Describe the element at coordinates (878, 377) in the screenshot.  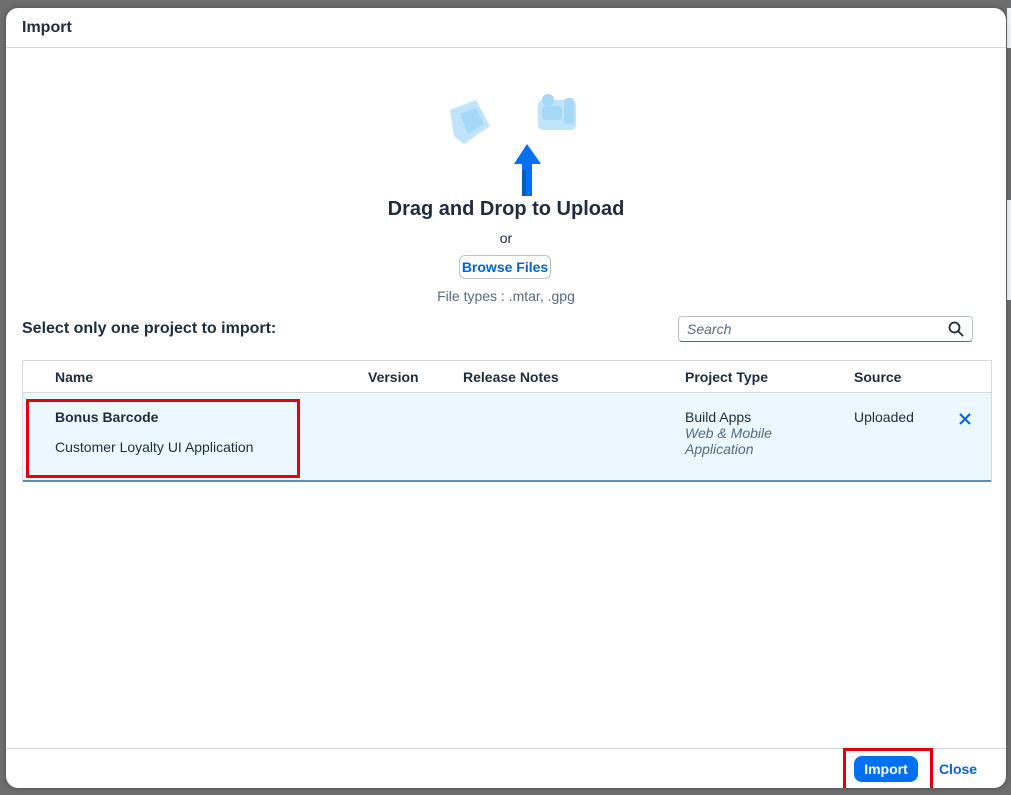
I see `column-header-source: Source` at that location.